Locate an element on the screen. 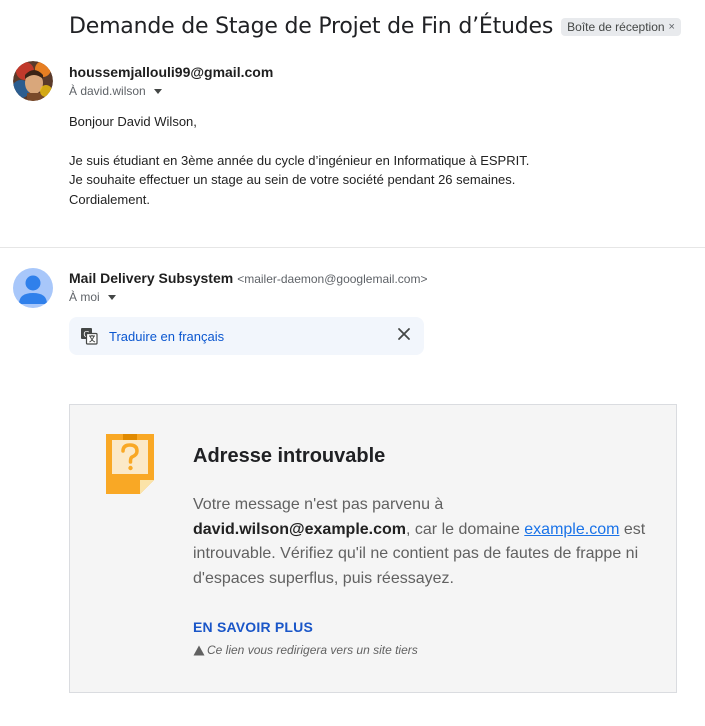  translate-bar: G Traduire en français is located at coordinates (246, 336).